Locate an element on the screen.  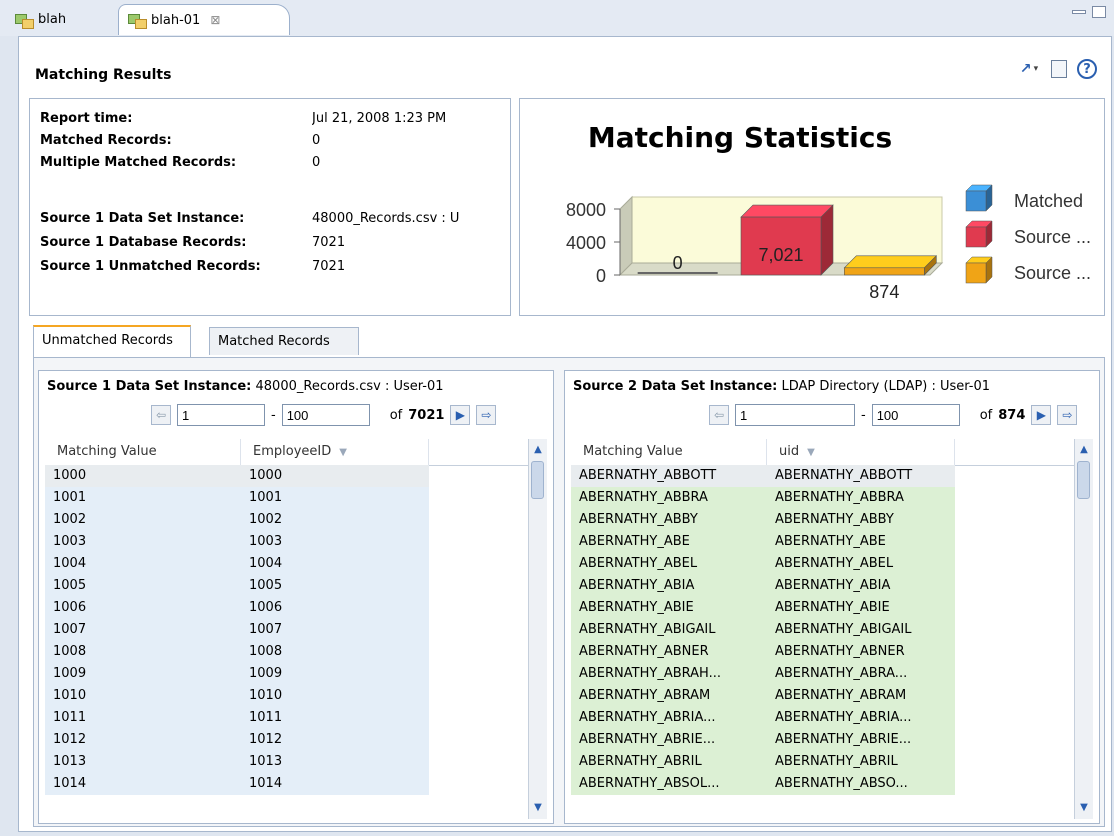
source2-grid-header: Matching Value uid ▼ is located at coordinates (832, 452).